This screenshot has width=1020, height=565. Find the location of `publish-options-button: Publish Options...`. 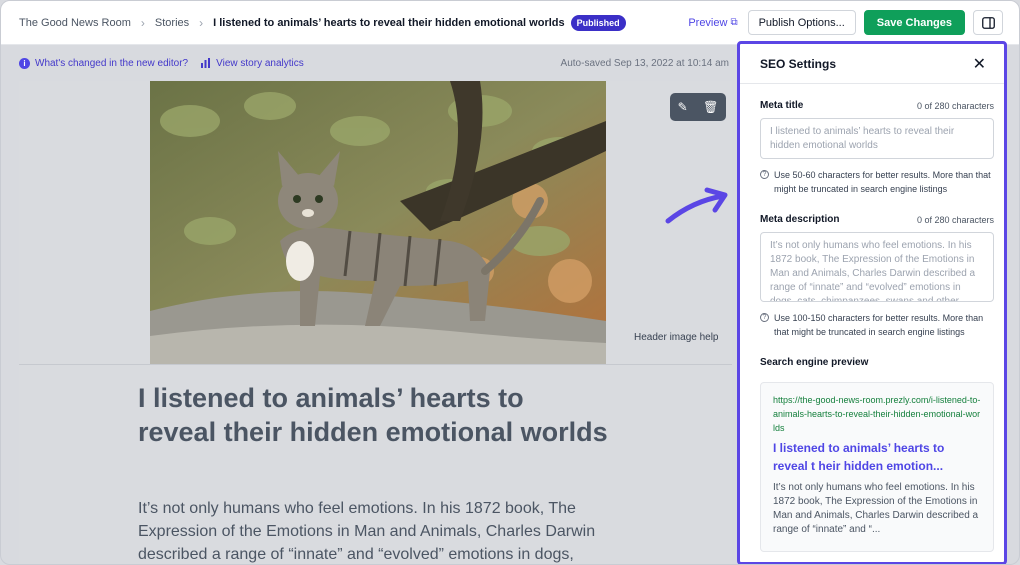

publish-options-button: Publish Options... is located at coordinates (801, 22).